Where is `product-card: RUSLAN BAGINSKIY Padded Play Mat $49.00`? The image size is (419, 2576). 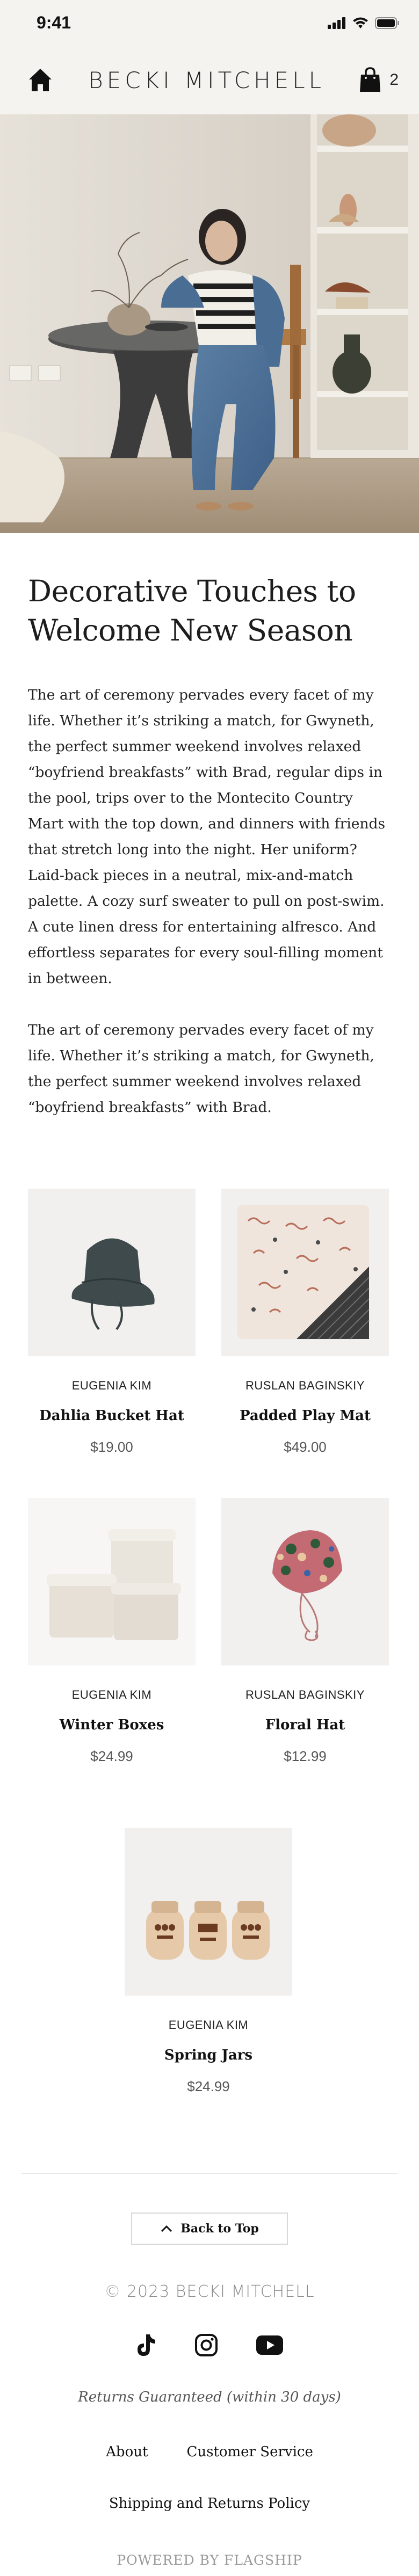 product-card: RUSLAN BAGINSKIY Padded Play Mat $49.00 is located at coordinates (305, 1322).